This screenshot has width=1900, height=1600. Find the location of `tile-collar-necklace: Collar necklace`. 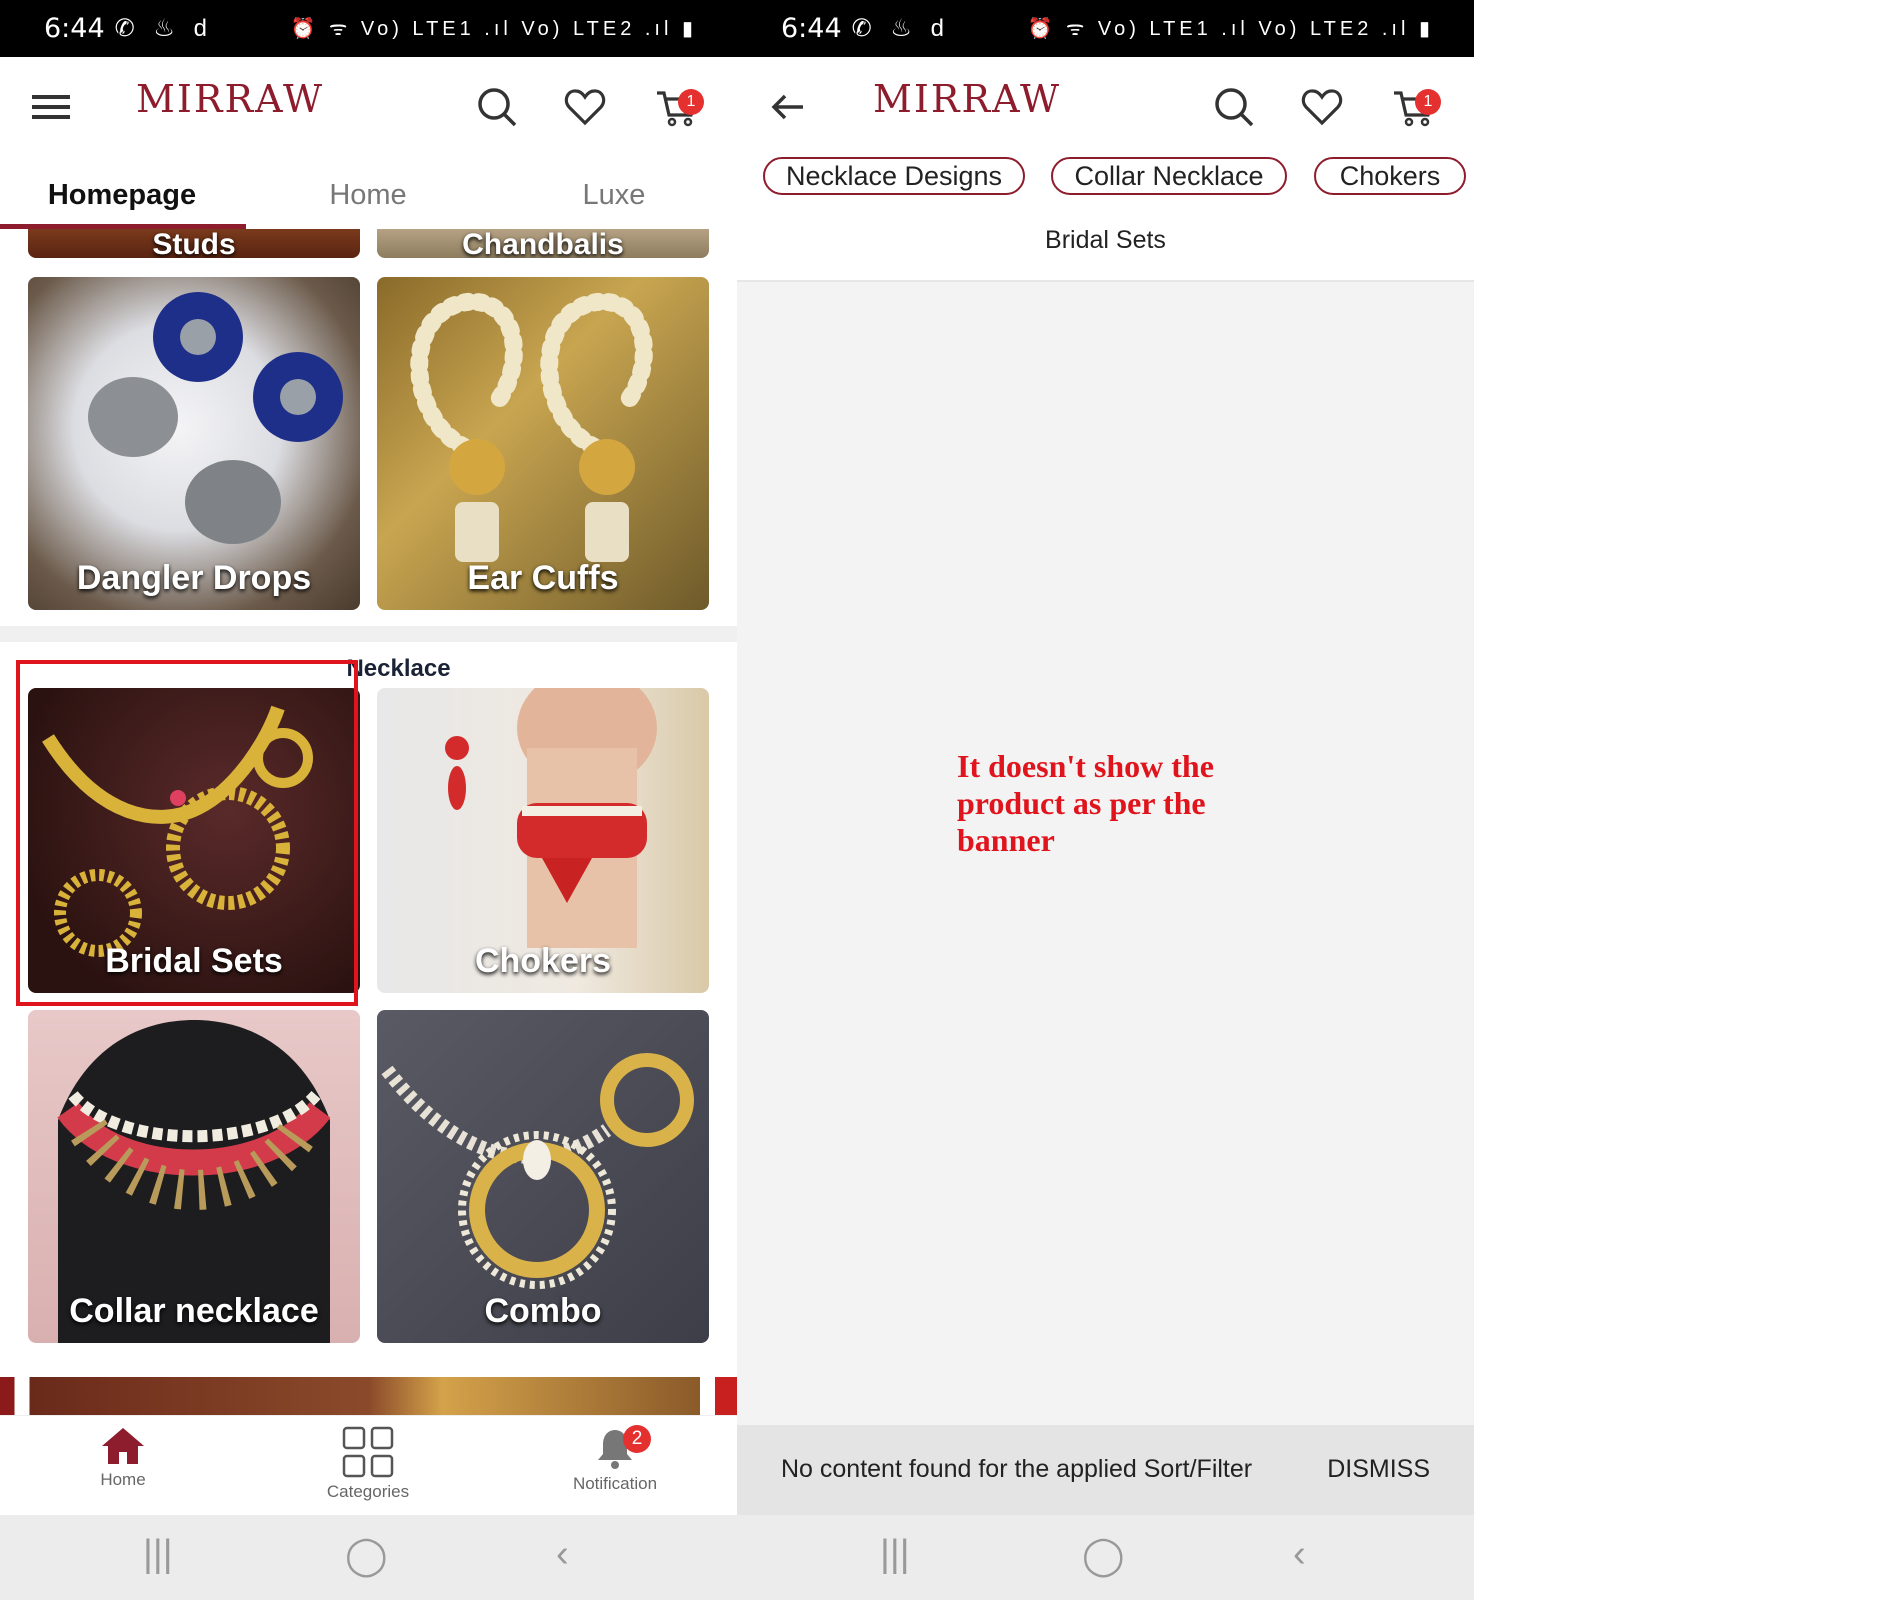

tile-collar-necklace: Collar necklace is located at coordinates (194, 1176).